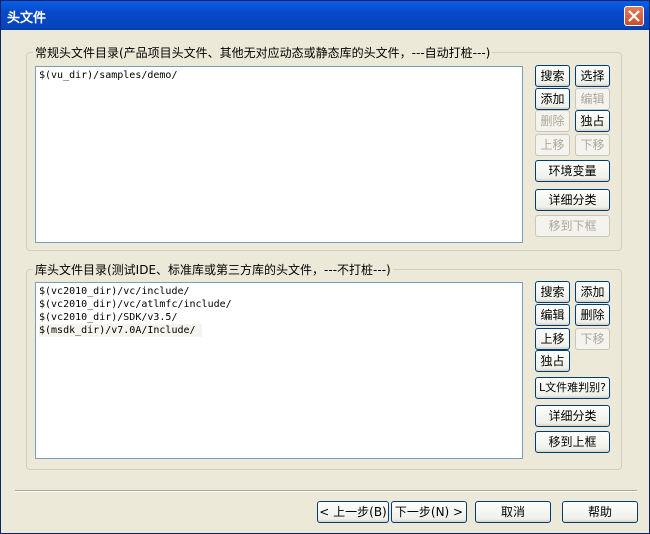 This screenshot has height=534, width=650. What do you see at coordinates (592, 145) in the screenshot?
I see `g1-down-button: 下移` at bounding box center [592, 145].